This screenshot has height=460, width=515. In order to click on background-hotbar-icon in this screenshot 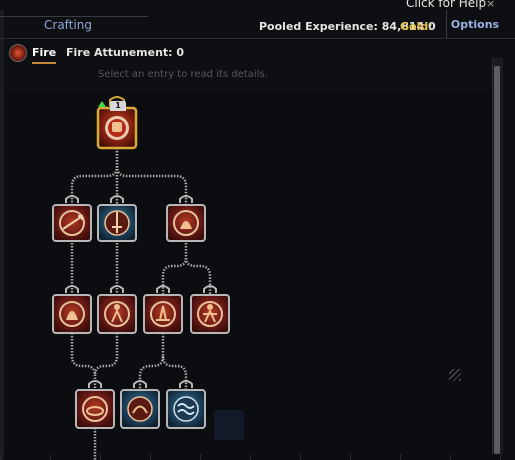, I will do `click(229, 425)`.